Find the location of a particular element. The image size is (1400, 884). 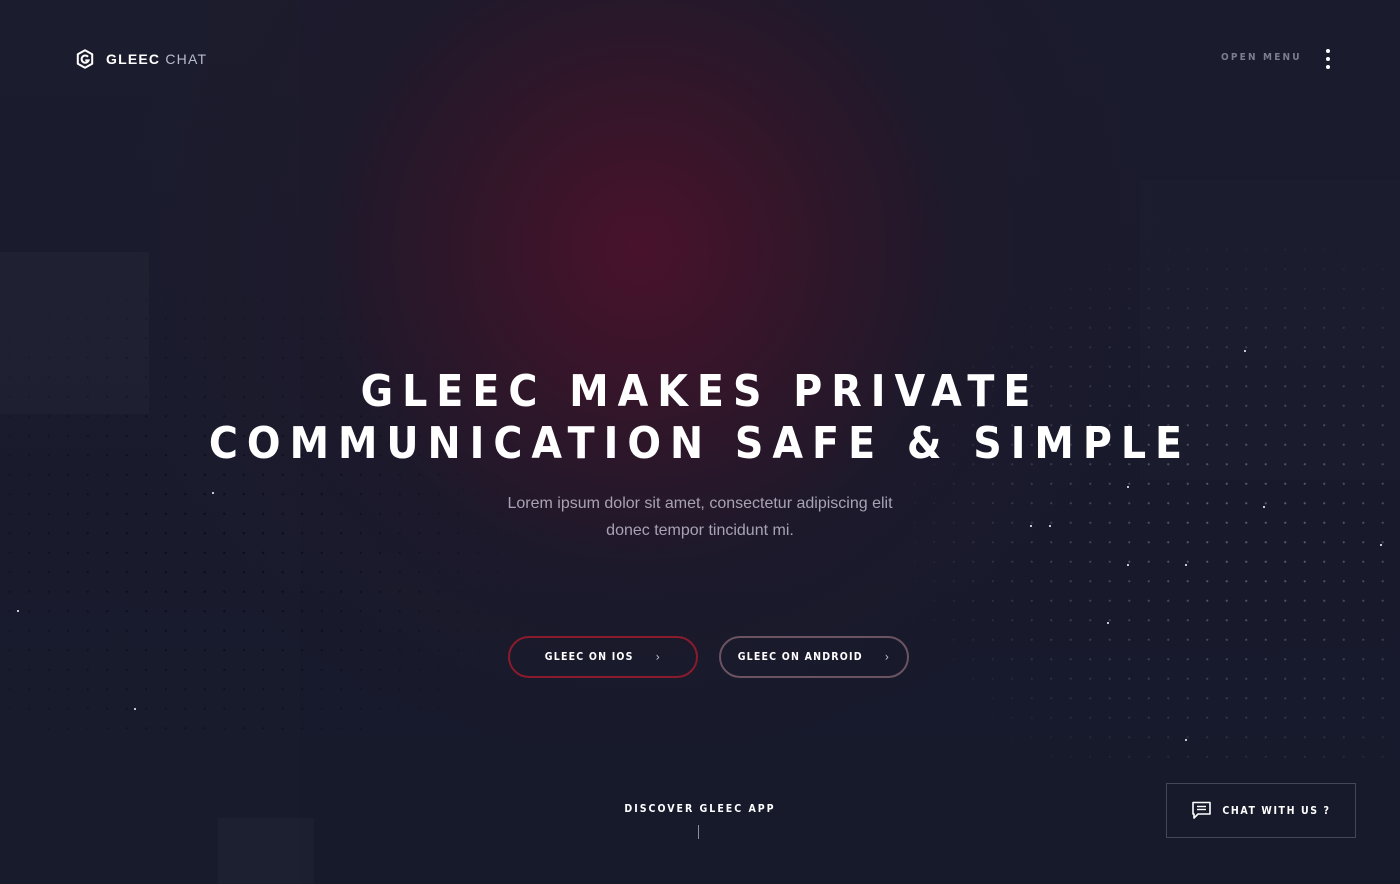

gleec-android-button: GLEEC ON ANDROID › is located at coordinates (814, 657).